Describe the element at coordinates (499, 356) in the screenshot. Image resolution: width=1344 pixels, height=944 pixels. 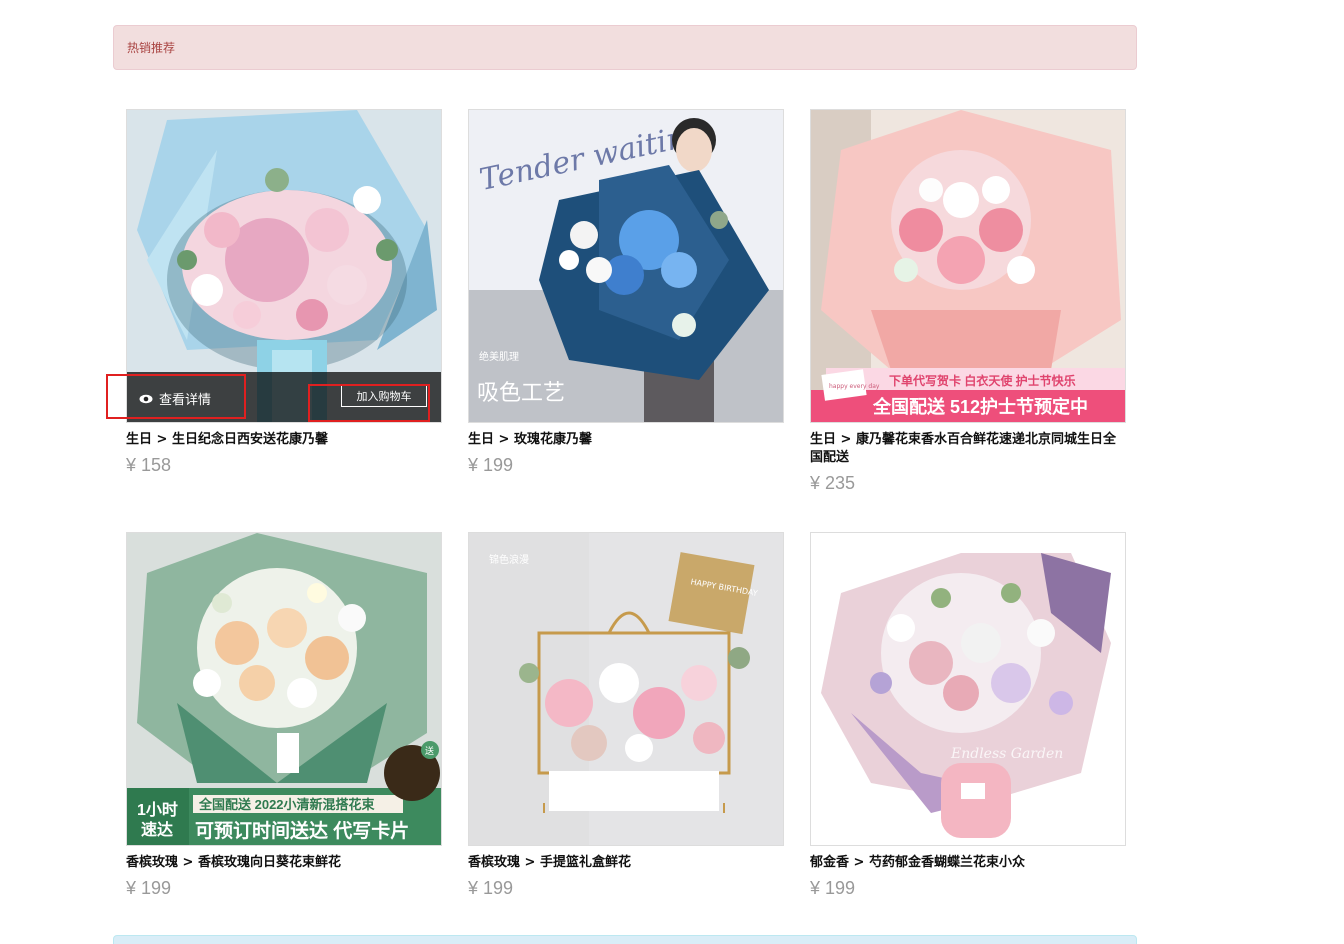
I see `image-small-text: 绝美肌理` at that location.